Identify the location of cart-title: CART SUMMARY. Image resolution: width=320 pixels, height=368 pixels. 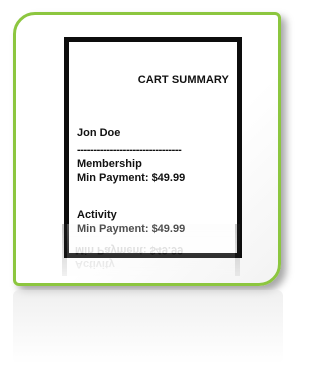
(183, 80).